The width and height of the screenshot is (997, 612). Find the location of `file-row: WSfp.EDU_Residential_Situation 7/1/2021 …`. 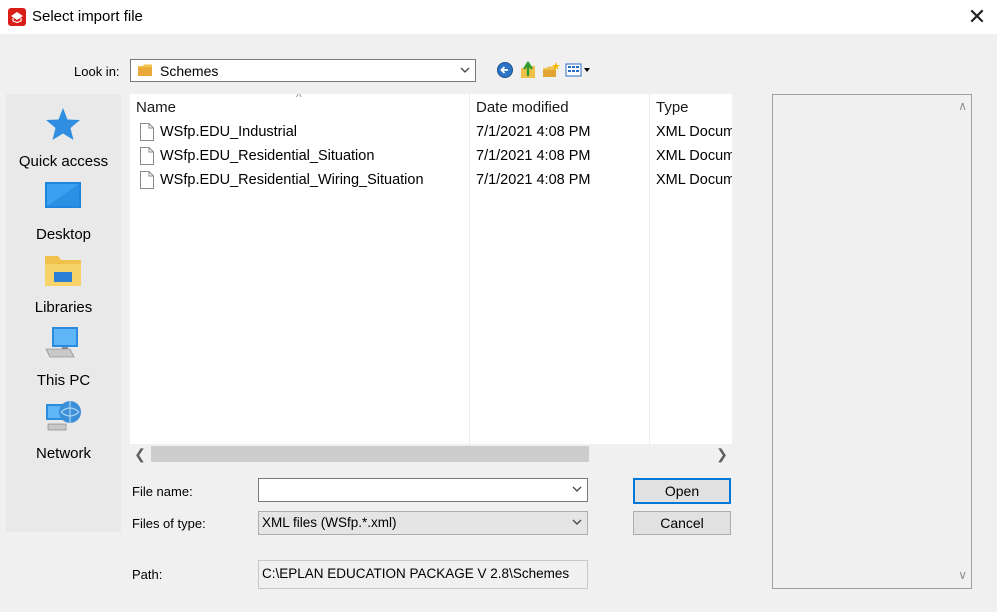

file-row: WSfp.EDU_Residential_Situation 7/1/2021 … is located at coordinates (431, 157).